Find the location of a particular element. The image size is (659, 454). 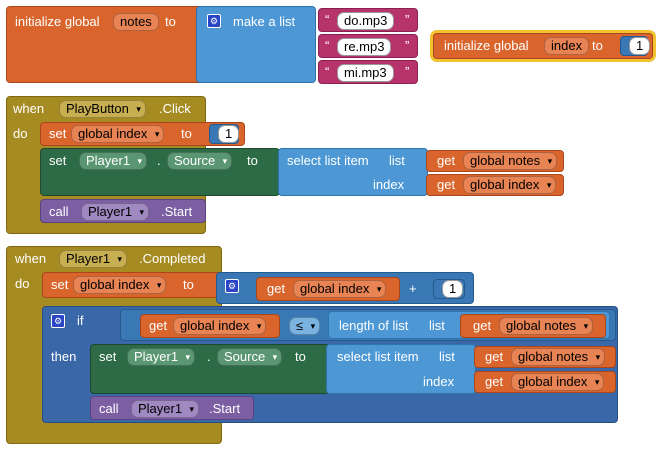

compare-operator-dropdown: ≤ ▾ is located at coordinates (305, 326).